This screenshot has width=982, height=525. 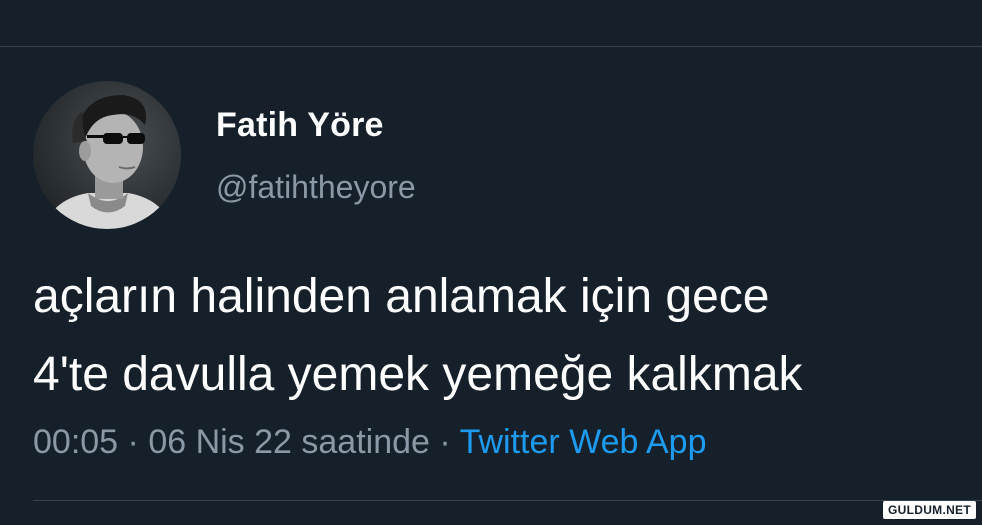 I want to click on bottom-divider, so click(x=507, y=500).